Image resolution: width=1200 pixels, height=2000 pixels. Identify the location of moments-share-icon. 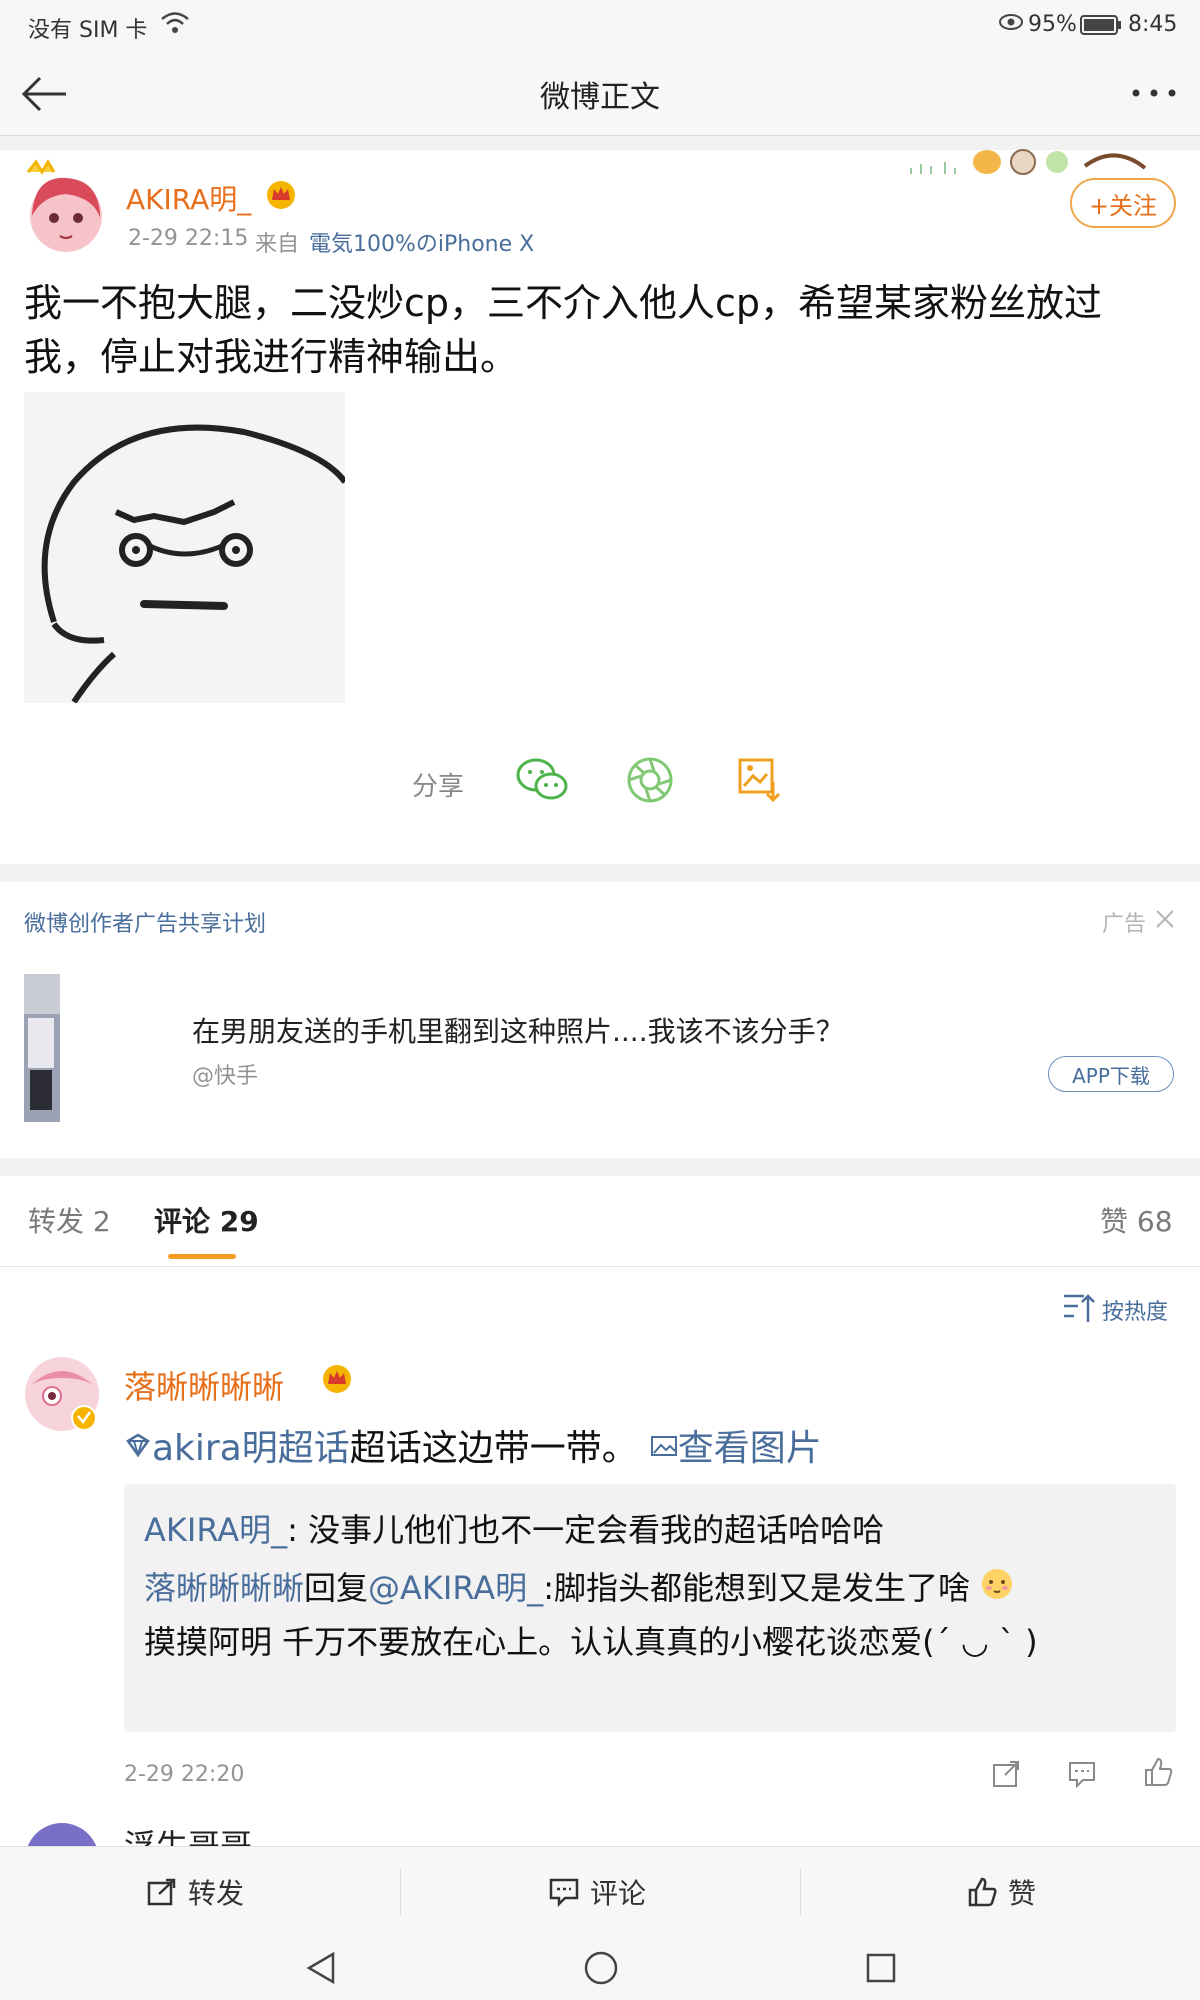
(650, 780).